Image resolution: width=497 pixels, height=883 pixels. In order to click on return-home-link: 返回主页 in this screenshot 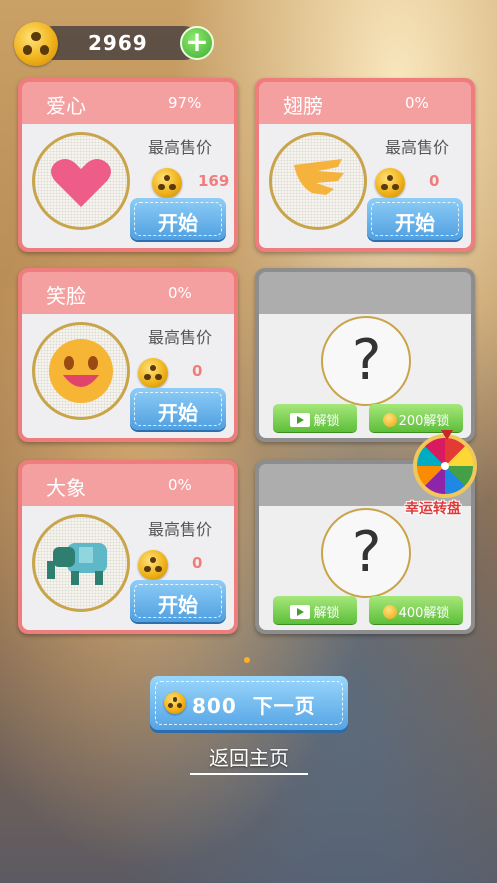, I will do `click(249, 758)`.